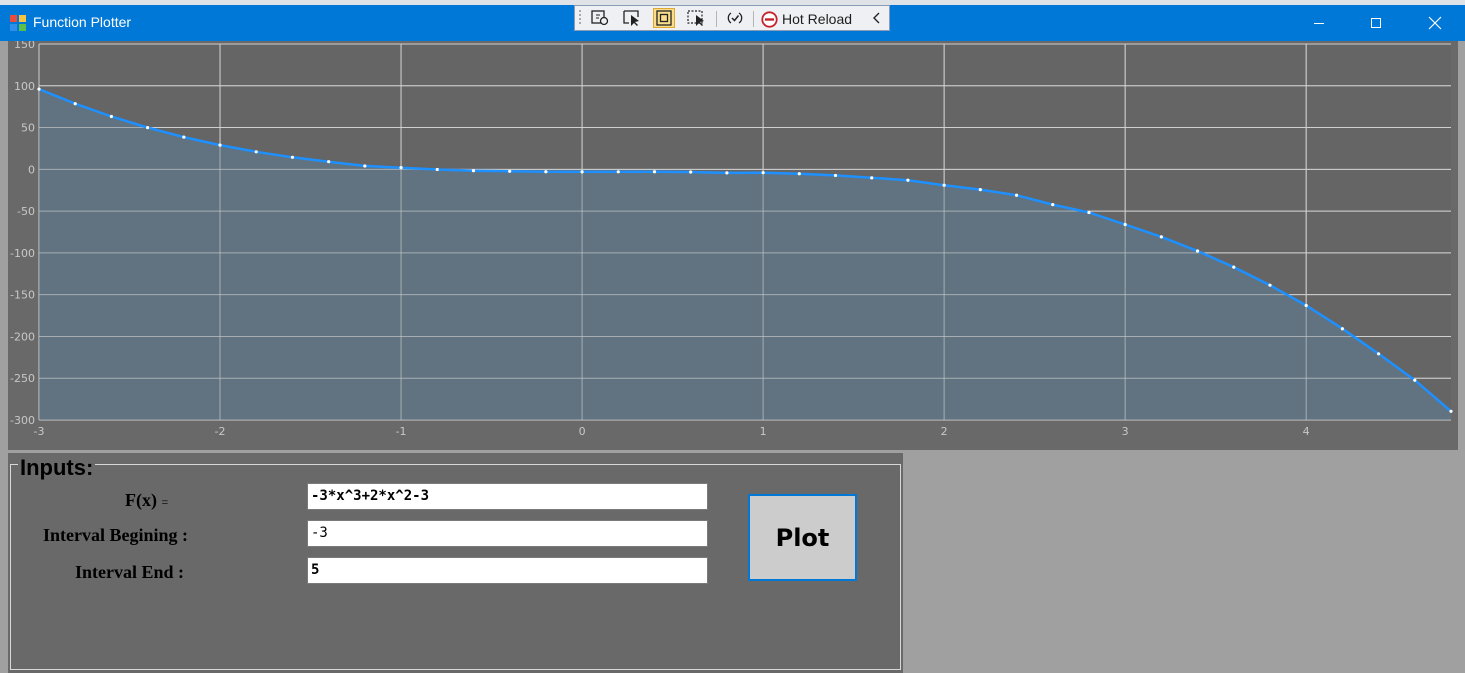  I want to click on fx-label: F(x) =, so click(146, 500).